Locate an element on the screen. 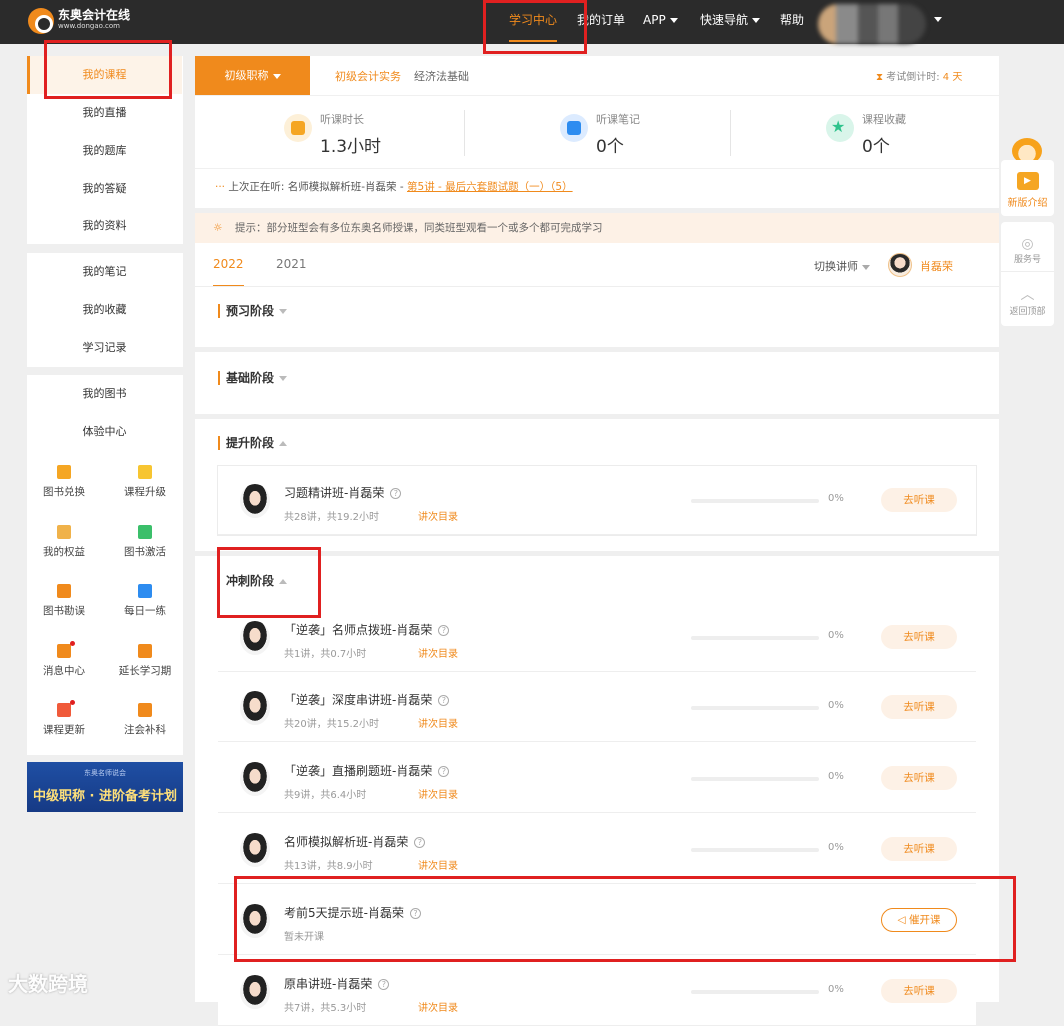 Image resolution: width=1064 pixels, height=1026 pixels. tool-label: 每日一练 is located at coordinates (145, 611).